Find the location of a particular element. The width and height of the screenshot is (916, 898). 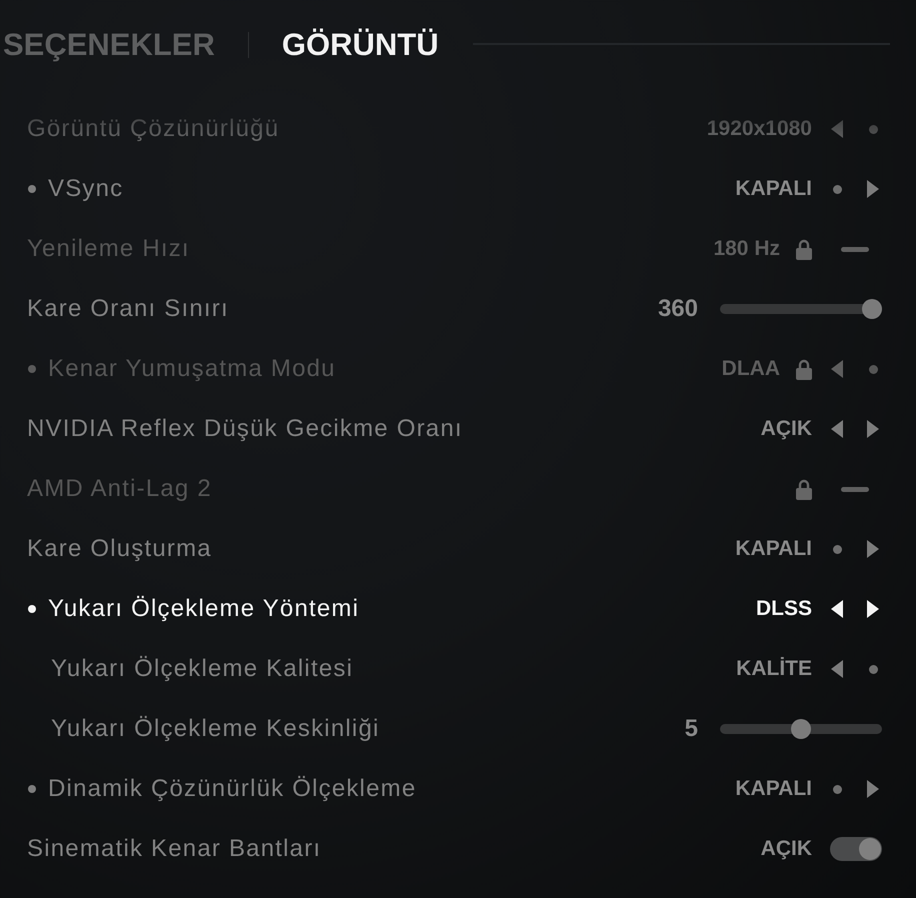

setting-label: NVIDIA Reflex Düşük Gecikme Oranı is located at coordinates (245, 429).